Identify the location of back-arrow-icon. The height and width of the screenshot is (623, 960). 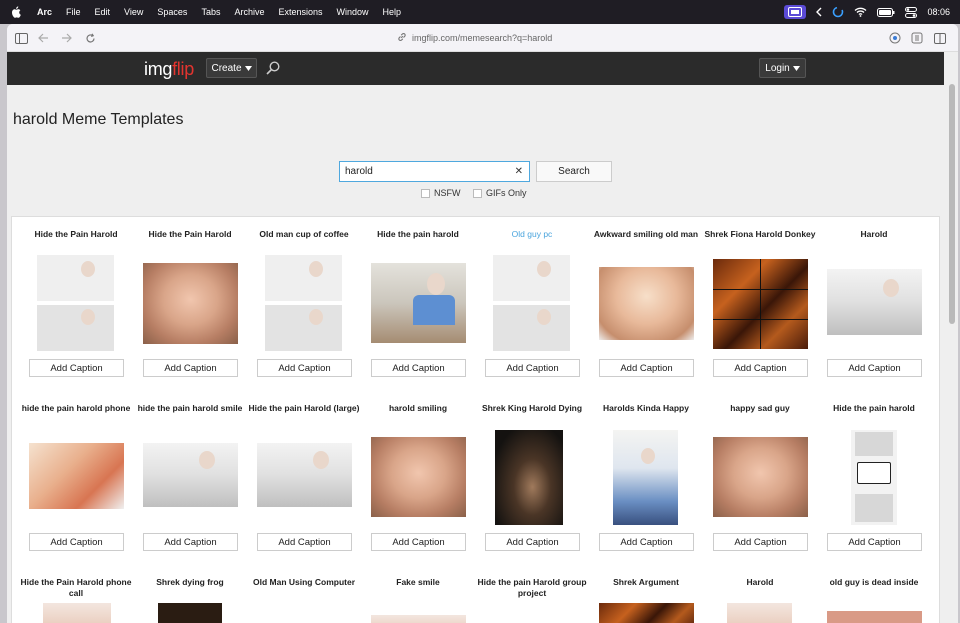
(43, 38).